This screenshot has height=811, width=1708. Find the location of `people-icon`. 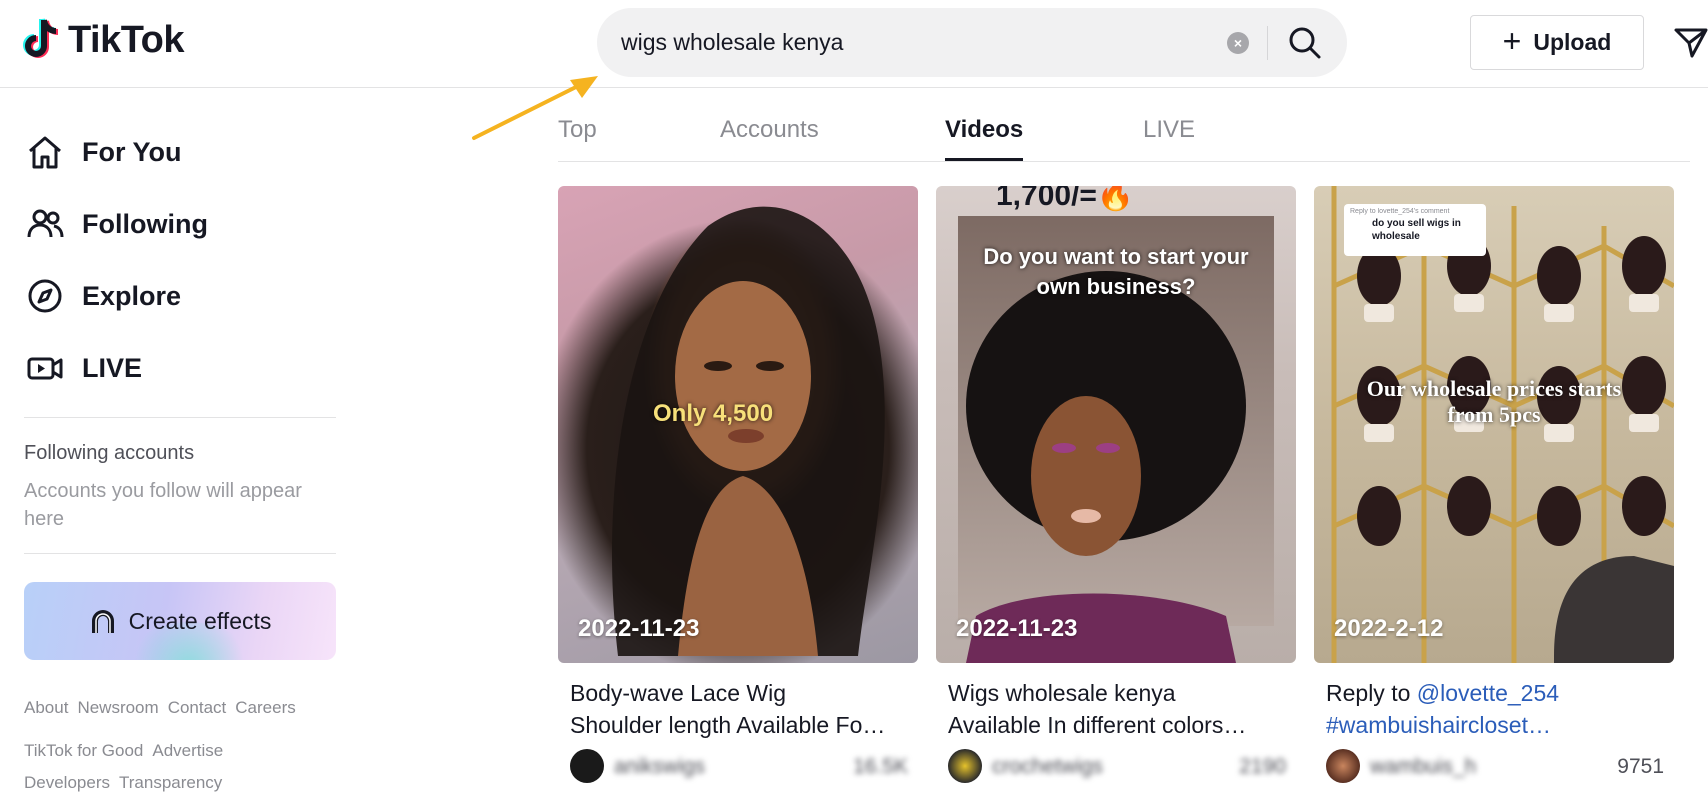

people-icon is located at coordinates (45, 223).